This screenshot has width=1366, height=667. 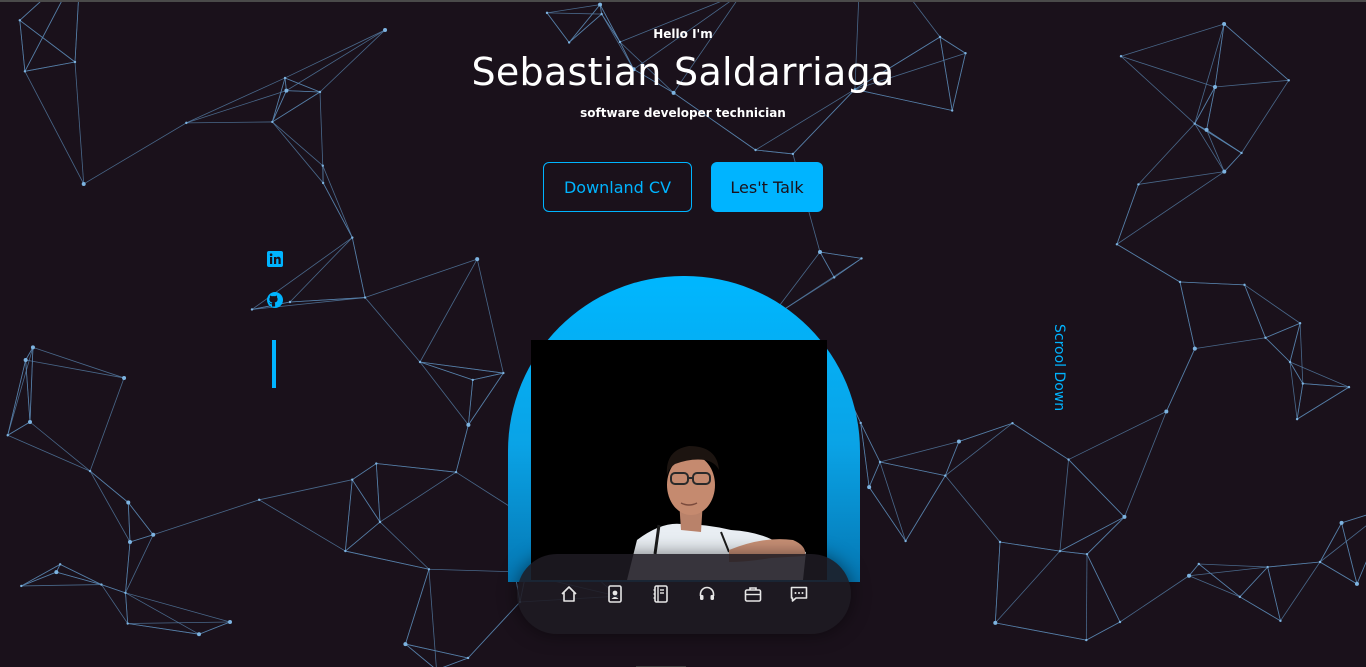 I want to click on nav-services, so click(x=661, y=594).